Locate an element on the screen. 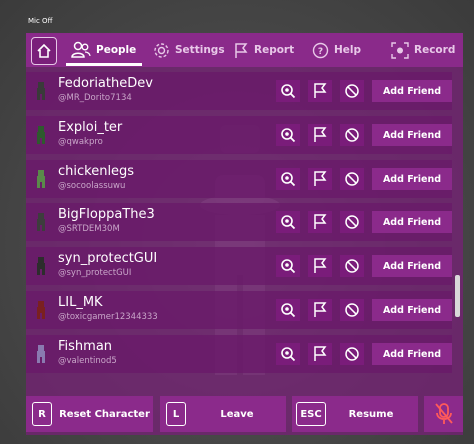  resume-key-hint: ESC is located at coordinates (311, 414).